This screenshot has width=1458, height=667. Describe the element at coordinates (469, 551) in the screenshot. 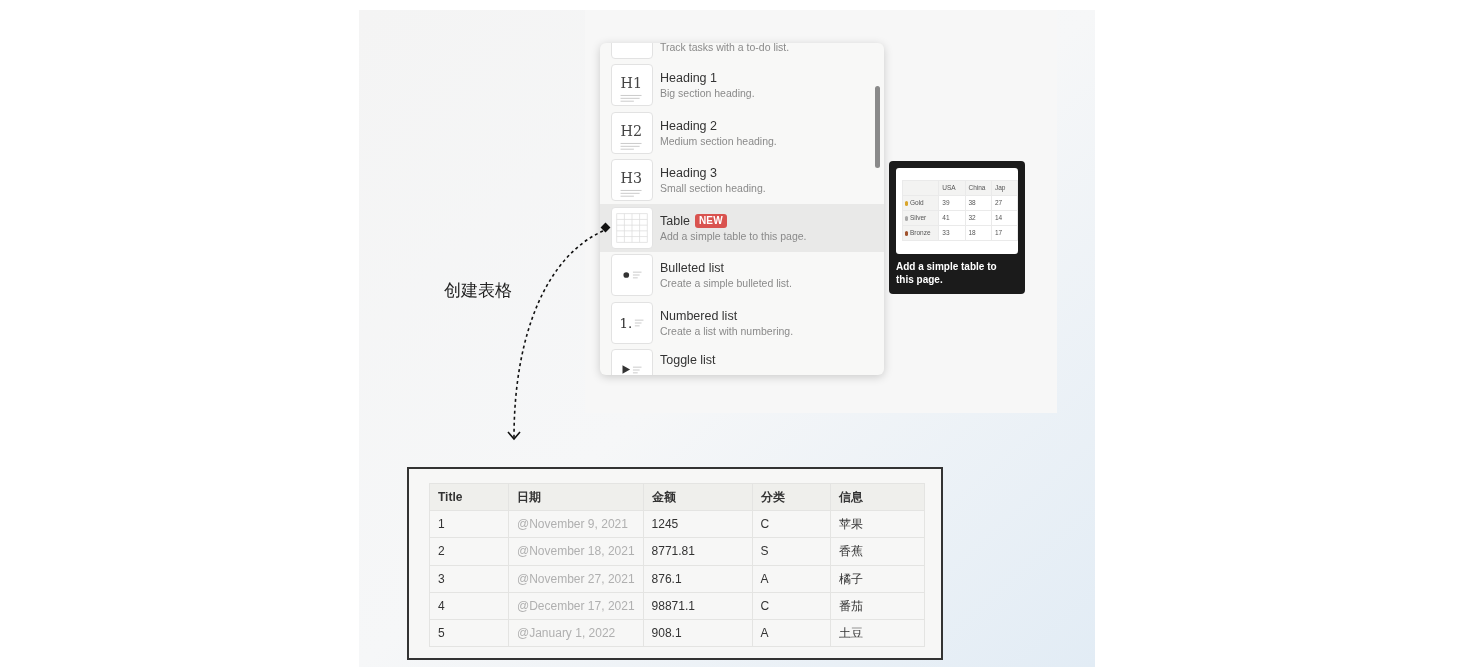

I see `table-cell: 2` at that location.